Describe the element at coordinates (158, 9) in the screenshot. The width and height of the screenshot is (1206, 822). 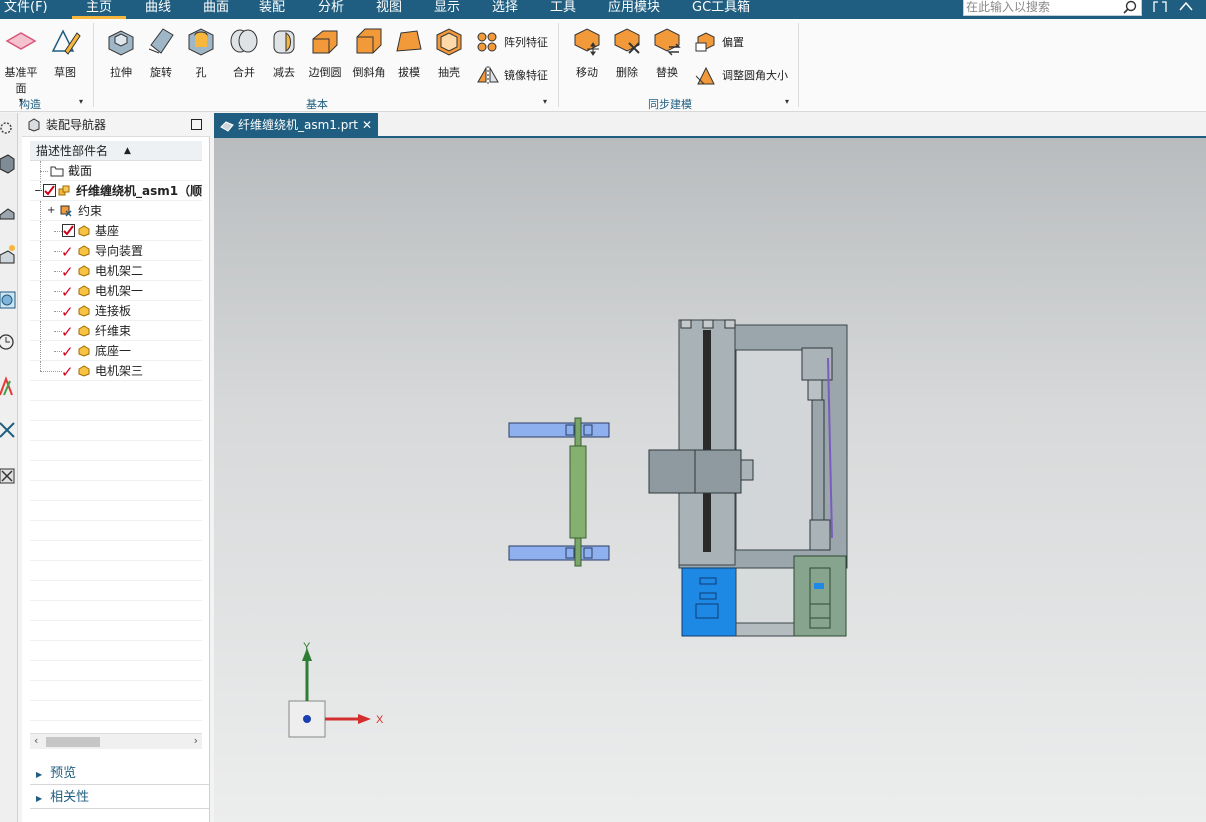
I see `menu-curve: 曲线` at that location.